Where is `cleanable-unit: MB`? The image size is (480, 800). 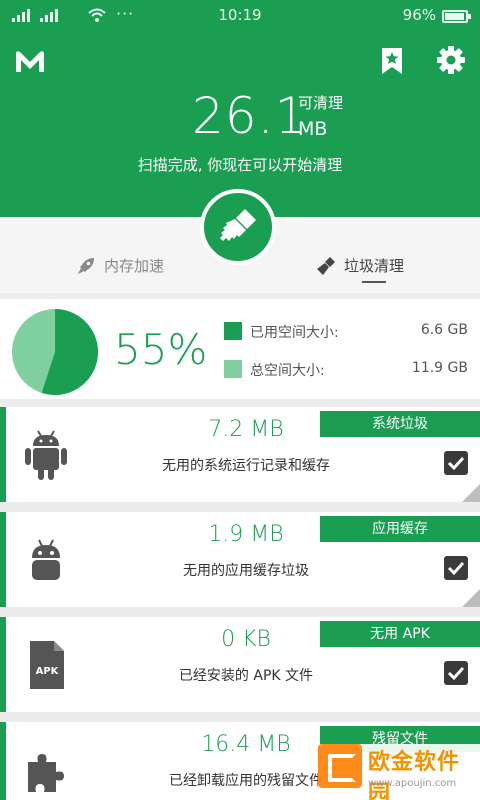 cleanable-unit: MB is located at coordinates (313, 129).